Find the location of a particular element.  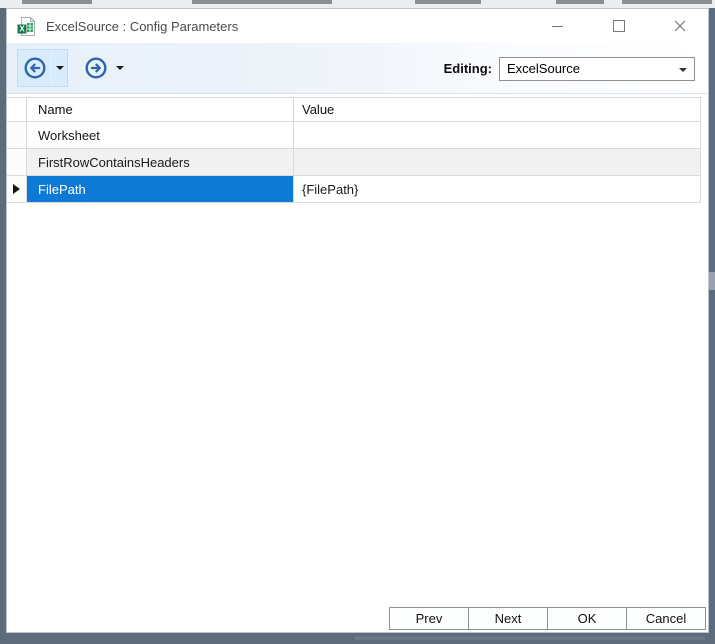

grid-header-row: Name Value is located at coordinates (354, 109).